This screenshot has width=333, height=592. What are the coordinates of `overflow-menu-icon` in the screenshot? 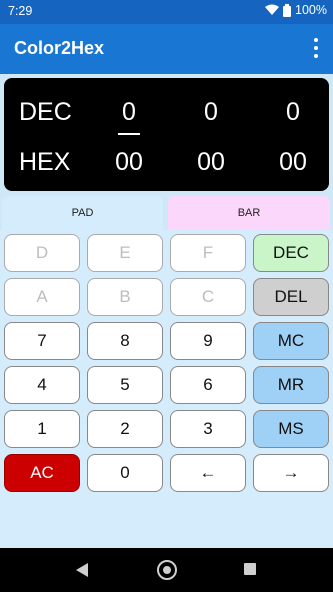 It's located at (316, 48).